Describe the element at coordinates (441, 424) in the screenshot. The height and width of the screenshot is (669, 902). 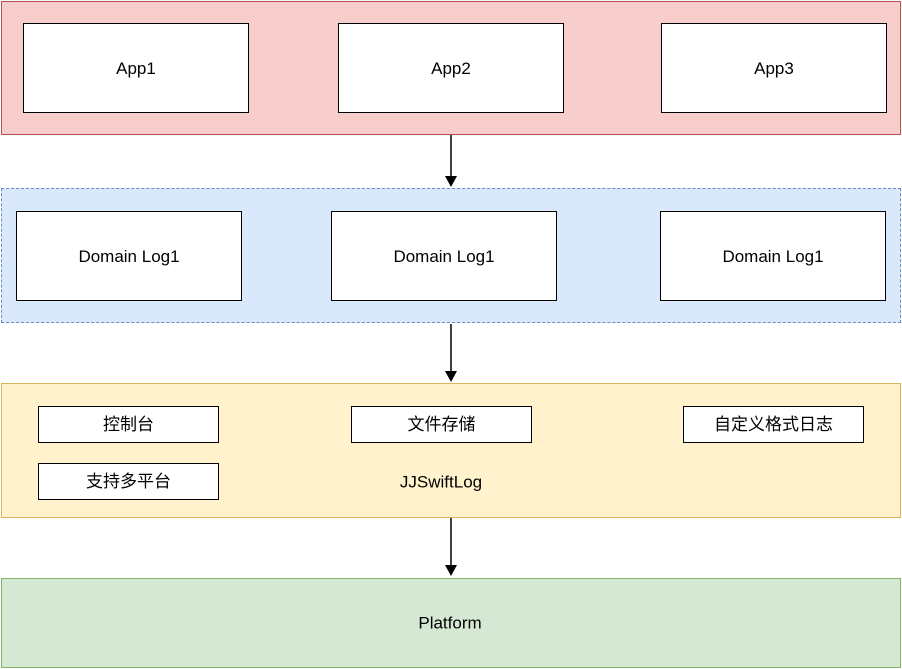
I see `feature-file-storage-box: 文件存储` at that location.